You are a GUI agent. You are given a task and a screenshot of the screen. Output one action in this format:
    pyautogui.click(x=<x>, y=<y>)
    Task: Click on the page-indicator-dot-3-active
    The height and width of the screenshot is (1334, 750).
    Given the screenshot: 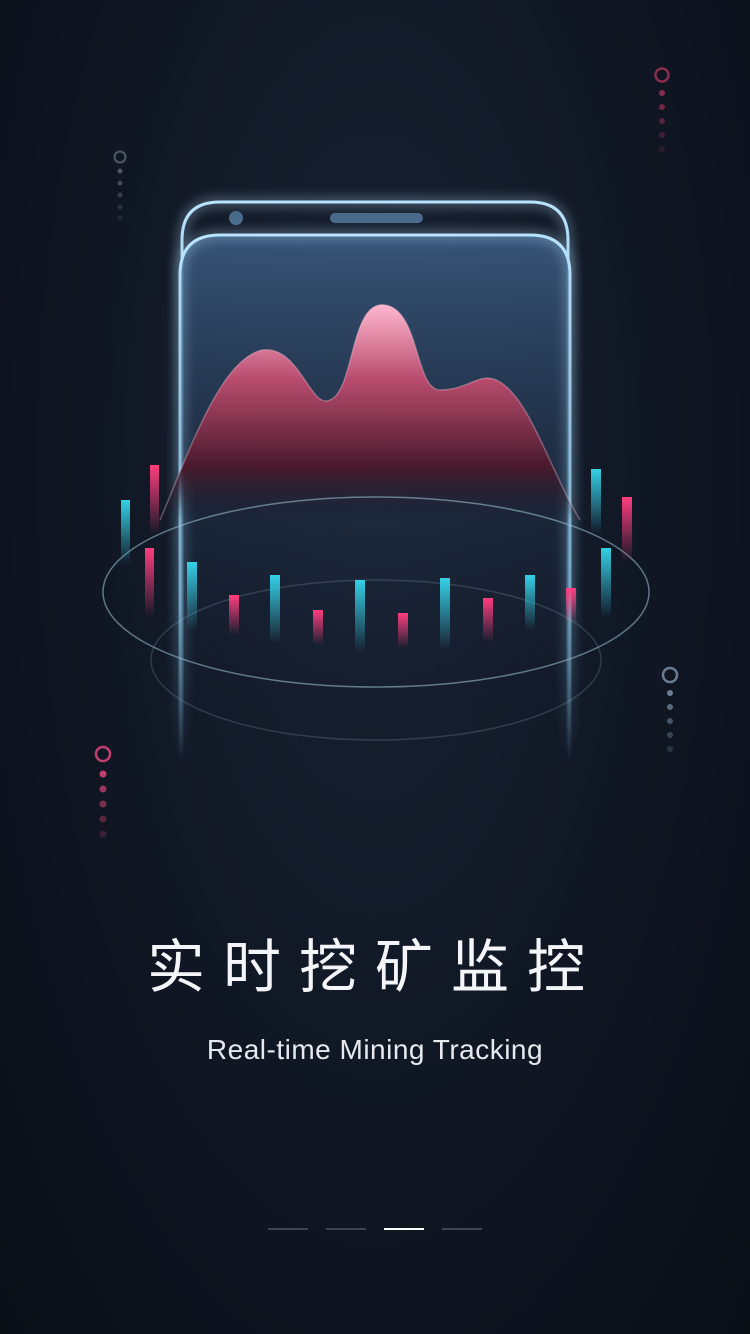 What is the action you would take?
    pyautogui.click(x=404, y=1229)
    